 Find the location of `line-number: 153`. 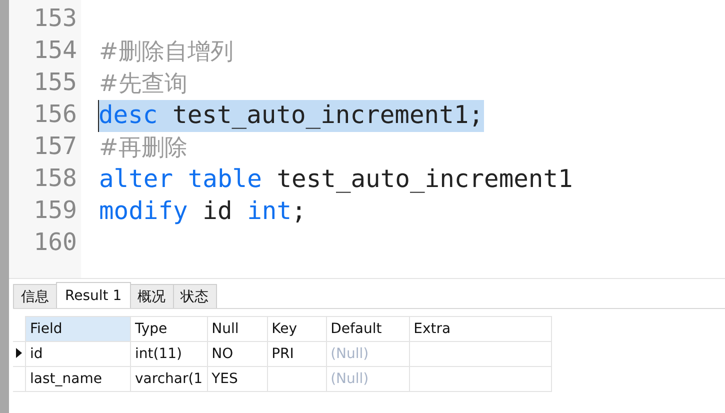

line-number: 153 is located at coordinates (55, 19).